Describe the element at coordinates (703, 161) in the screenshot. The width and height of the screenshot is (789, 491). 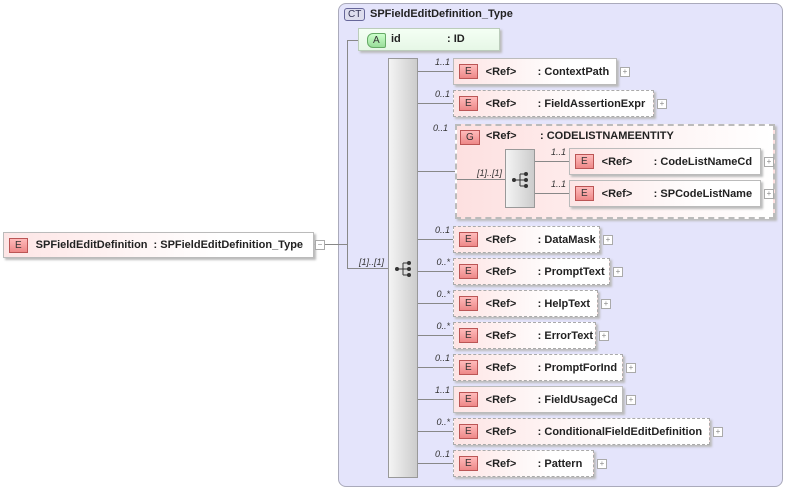
I see `element-name: : CodeListNameCd` at that location.